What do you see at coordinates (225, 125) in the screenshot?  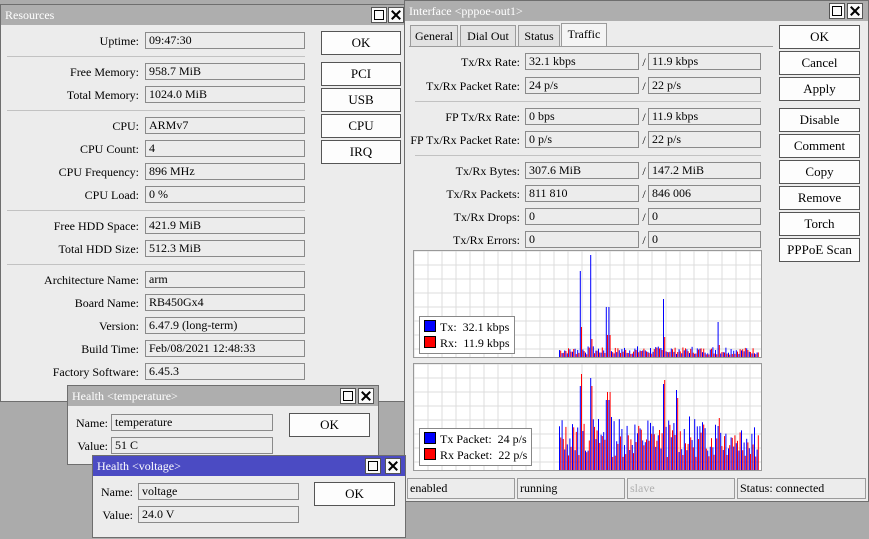 I see `cpu-value: ARMv7` at bounding box center [225, 125].